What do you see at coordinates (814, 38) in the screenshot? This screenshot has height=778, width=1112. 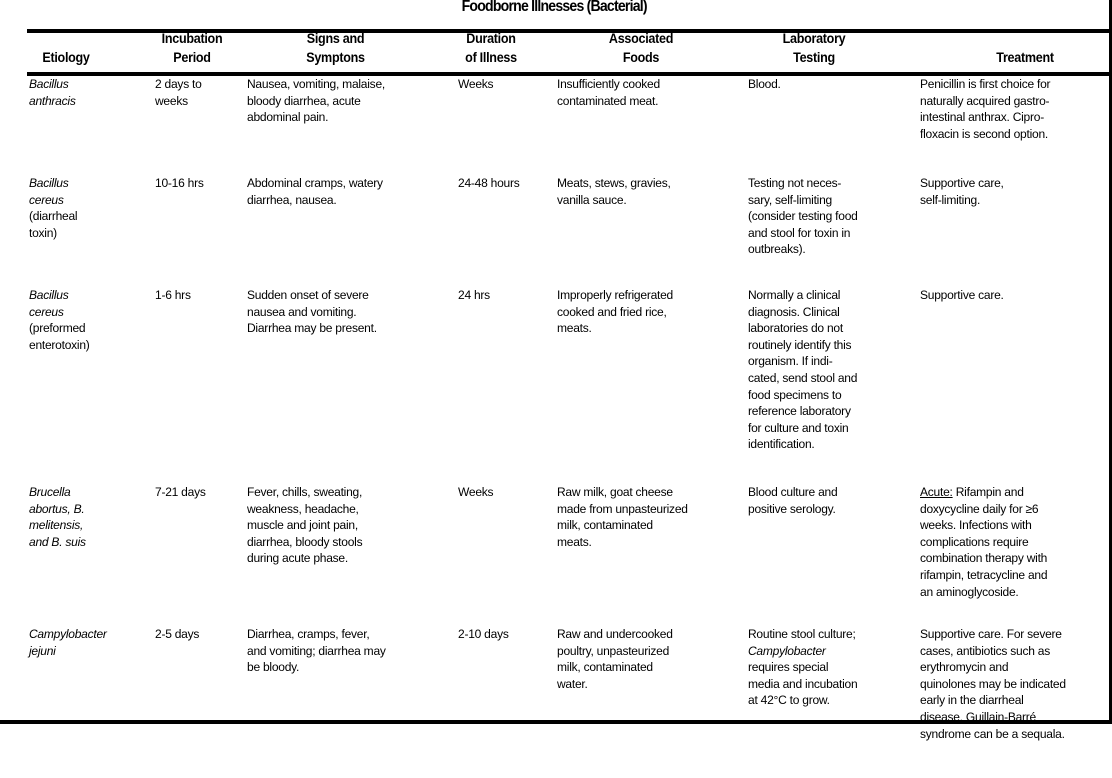 I see `column-header-lab-line1: Laboratory` at bounding box center [814, 38].